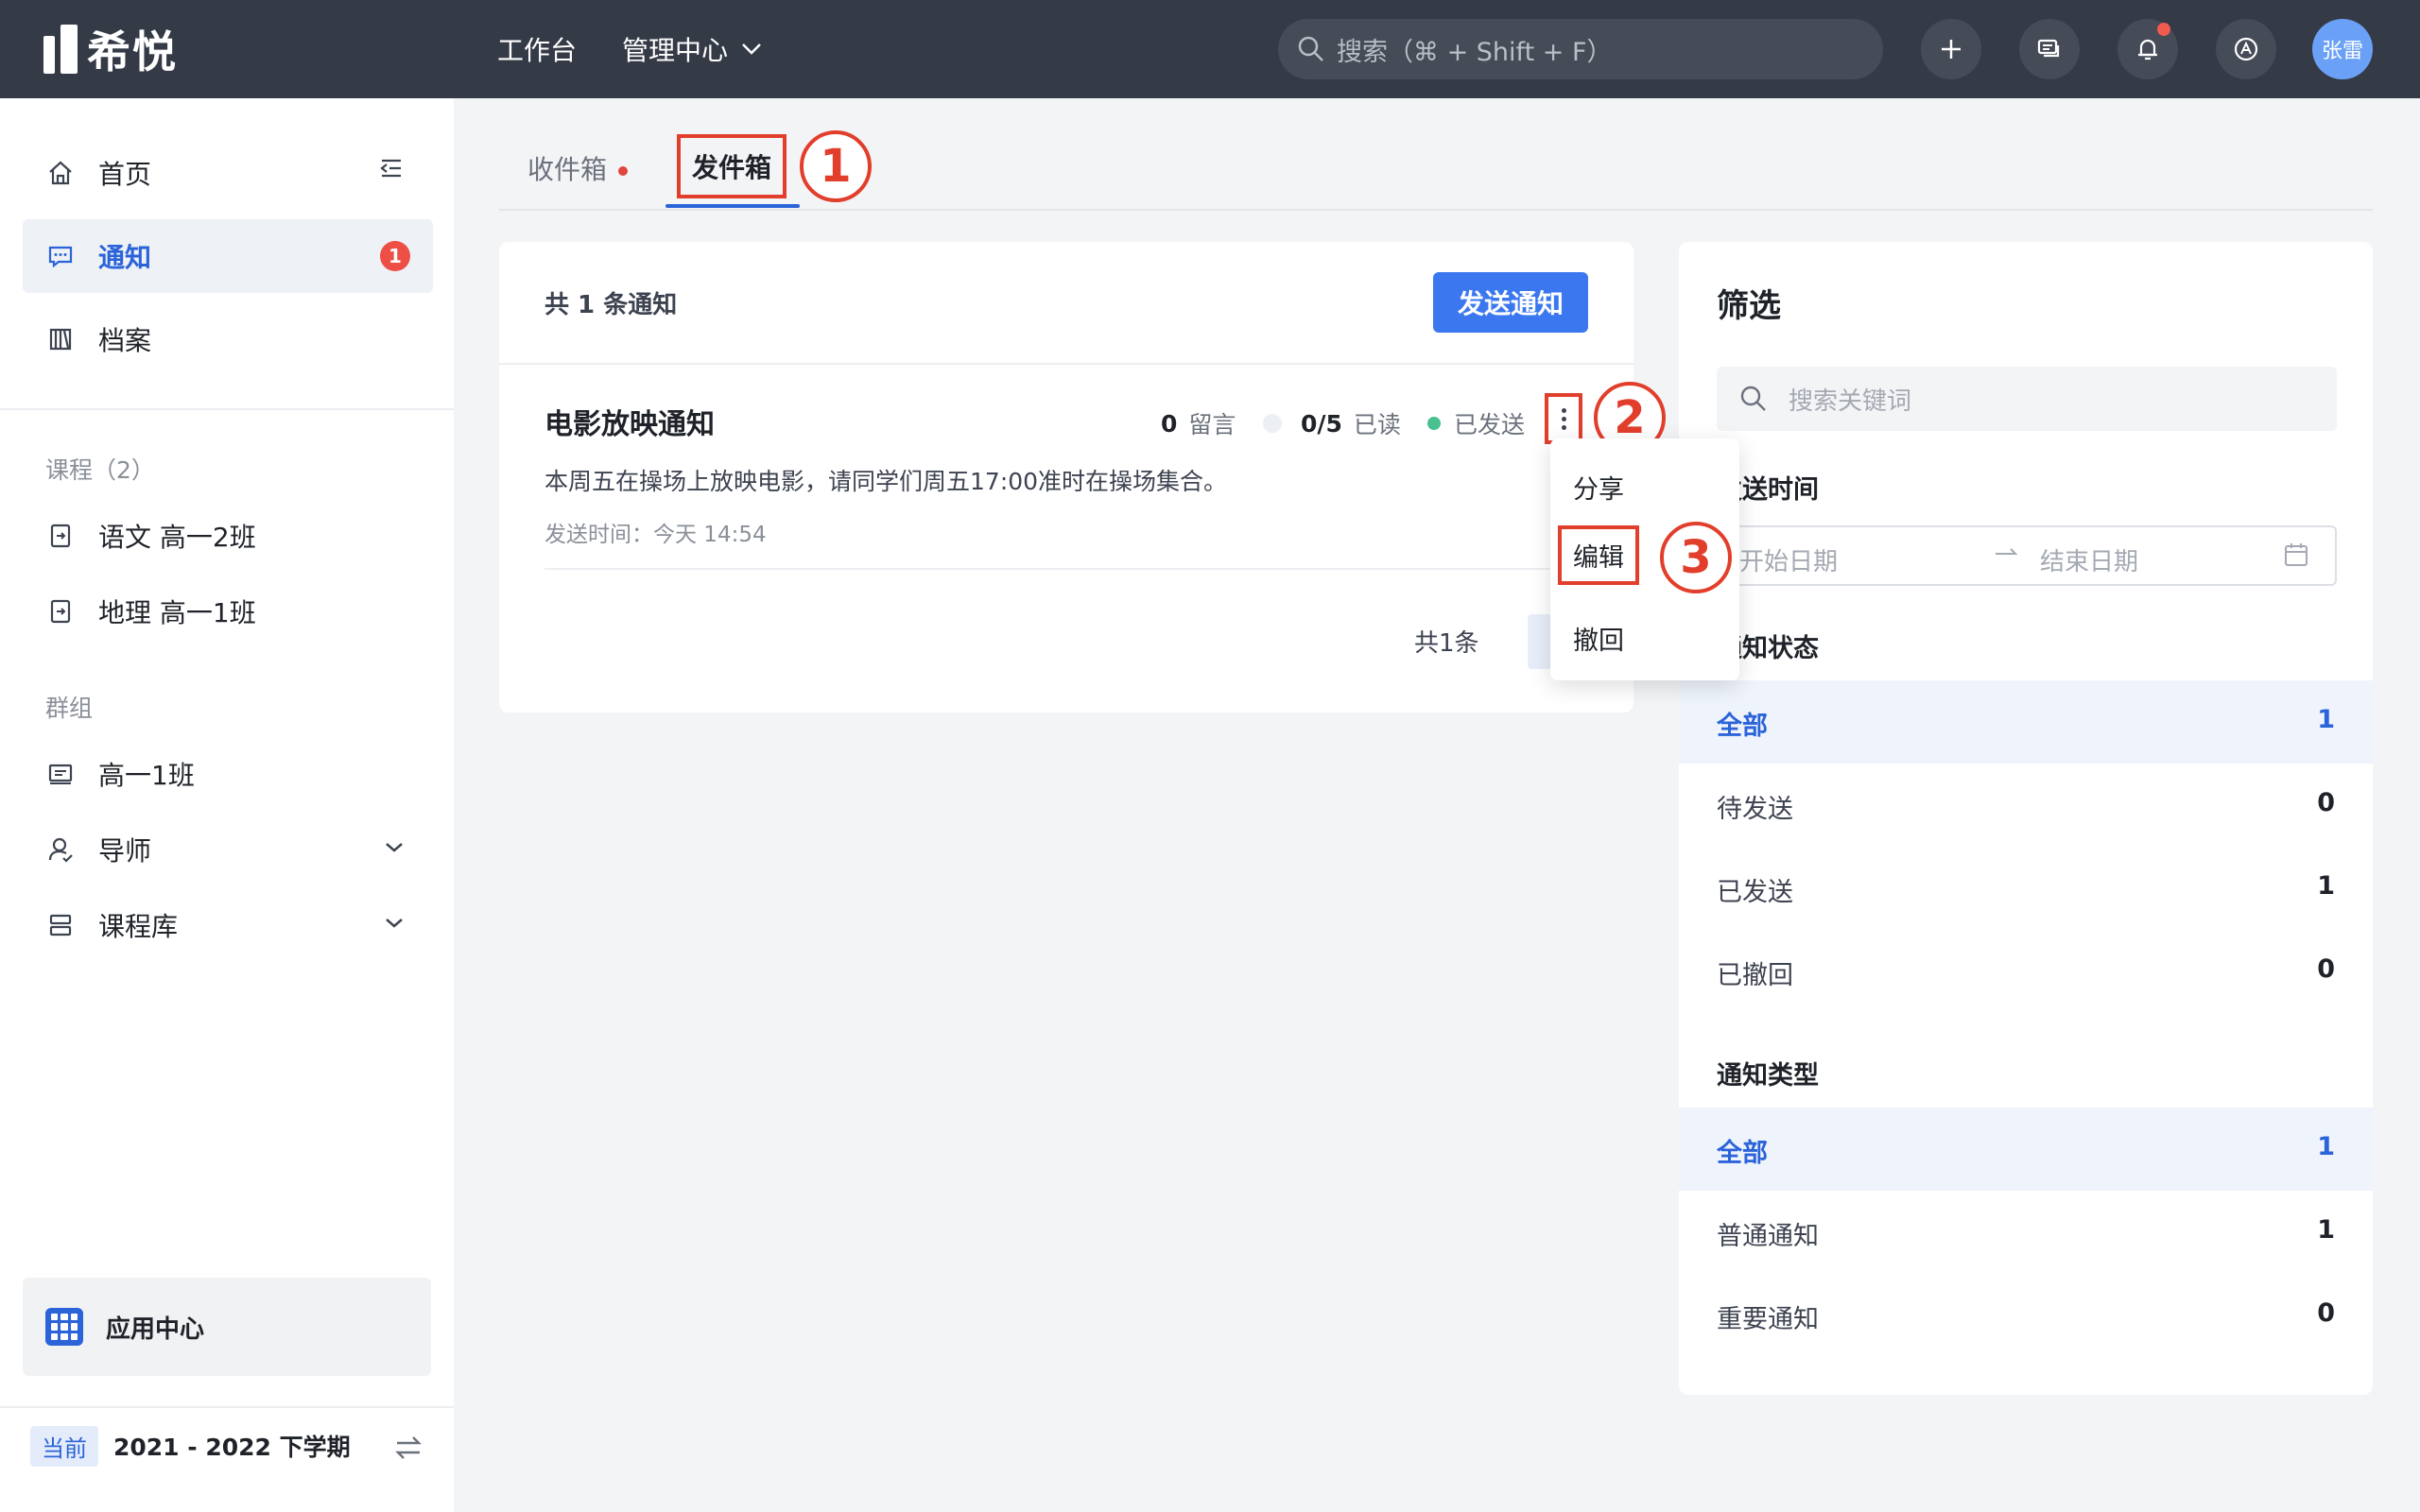 The image size is (2420, 1512). Describe the element at coordinates (1490, 424) in the screenshot. I see `notice-status-label: 已发送` at that location.